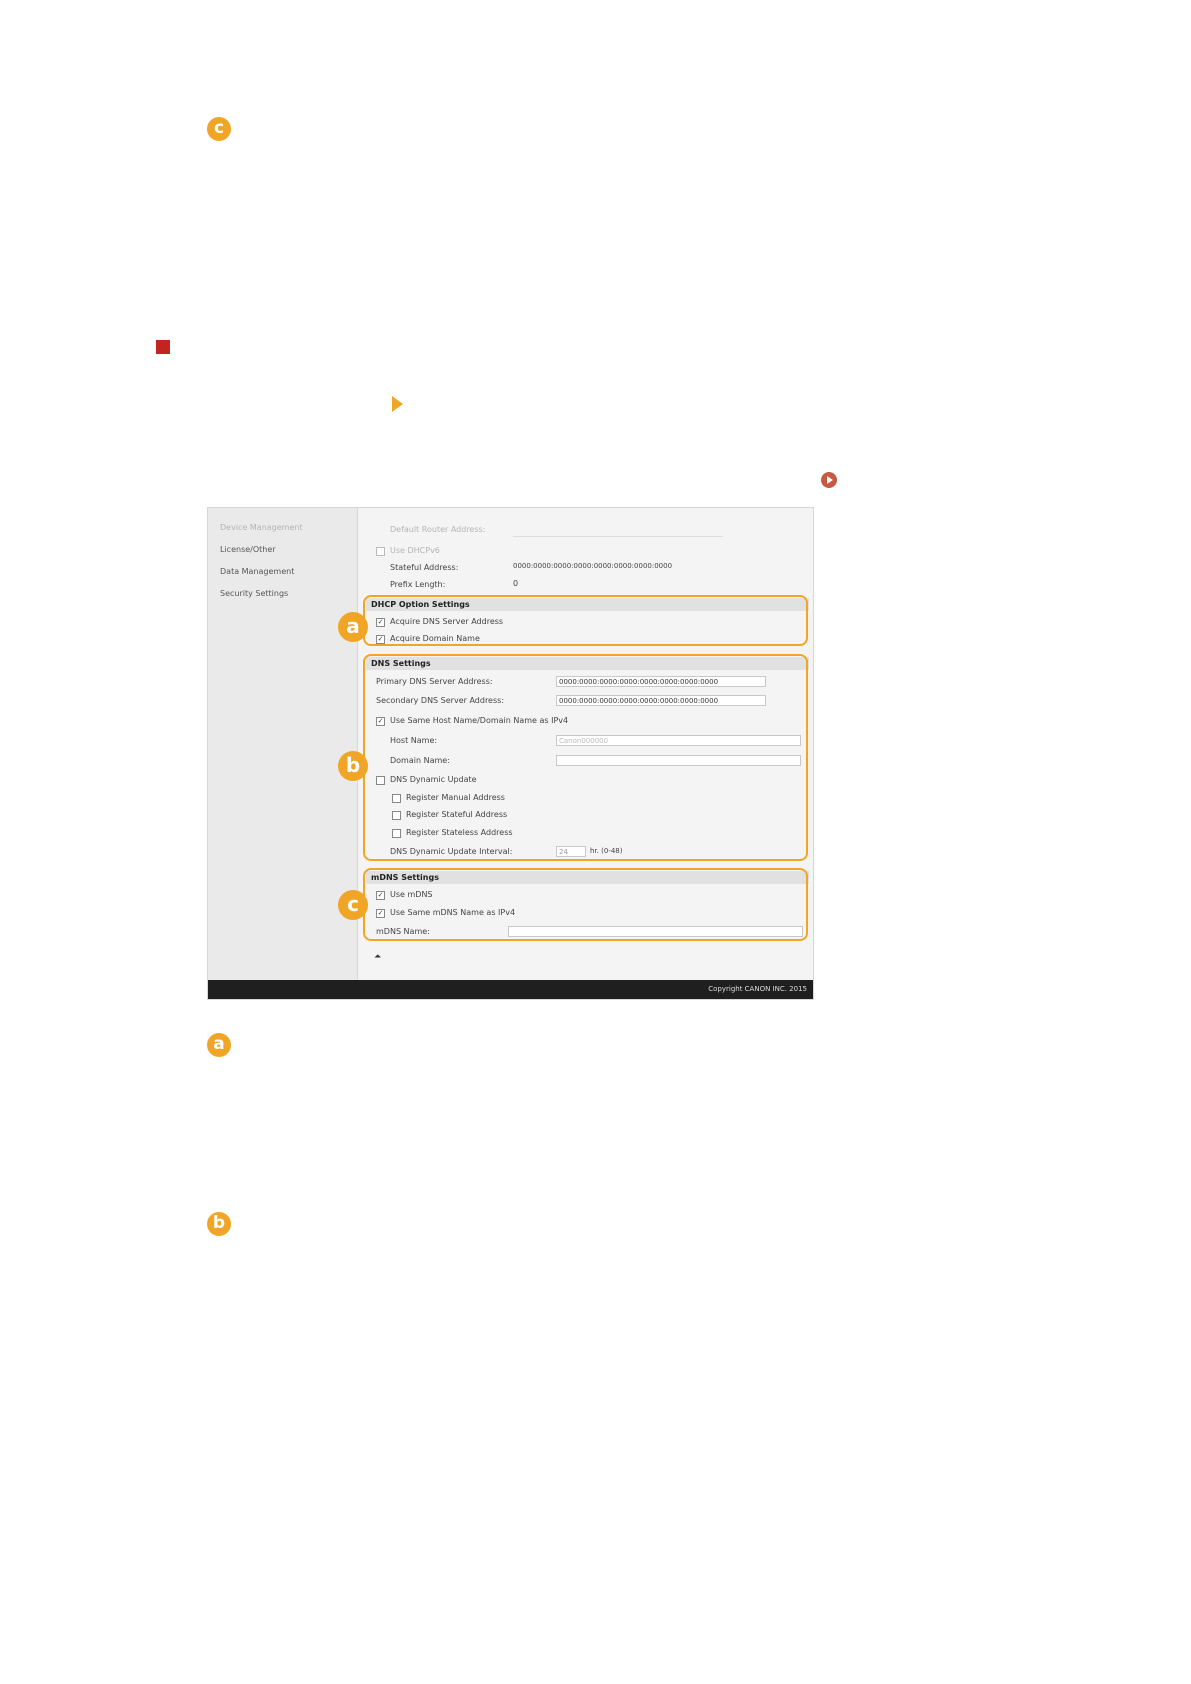 The image size is (1191, 1684). What do you see at coordinates (585, 757) in the screenshot?
I see `dns-highlight-box` at bounding box center [585, 757].